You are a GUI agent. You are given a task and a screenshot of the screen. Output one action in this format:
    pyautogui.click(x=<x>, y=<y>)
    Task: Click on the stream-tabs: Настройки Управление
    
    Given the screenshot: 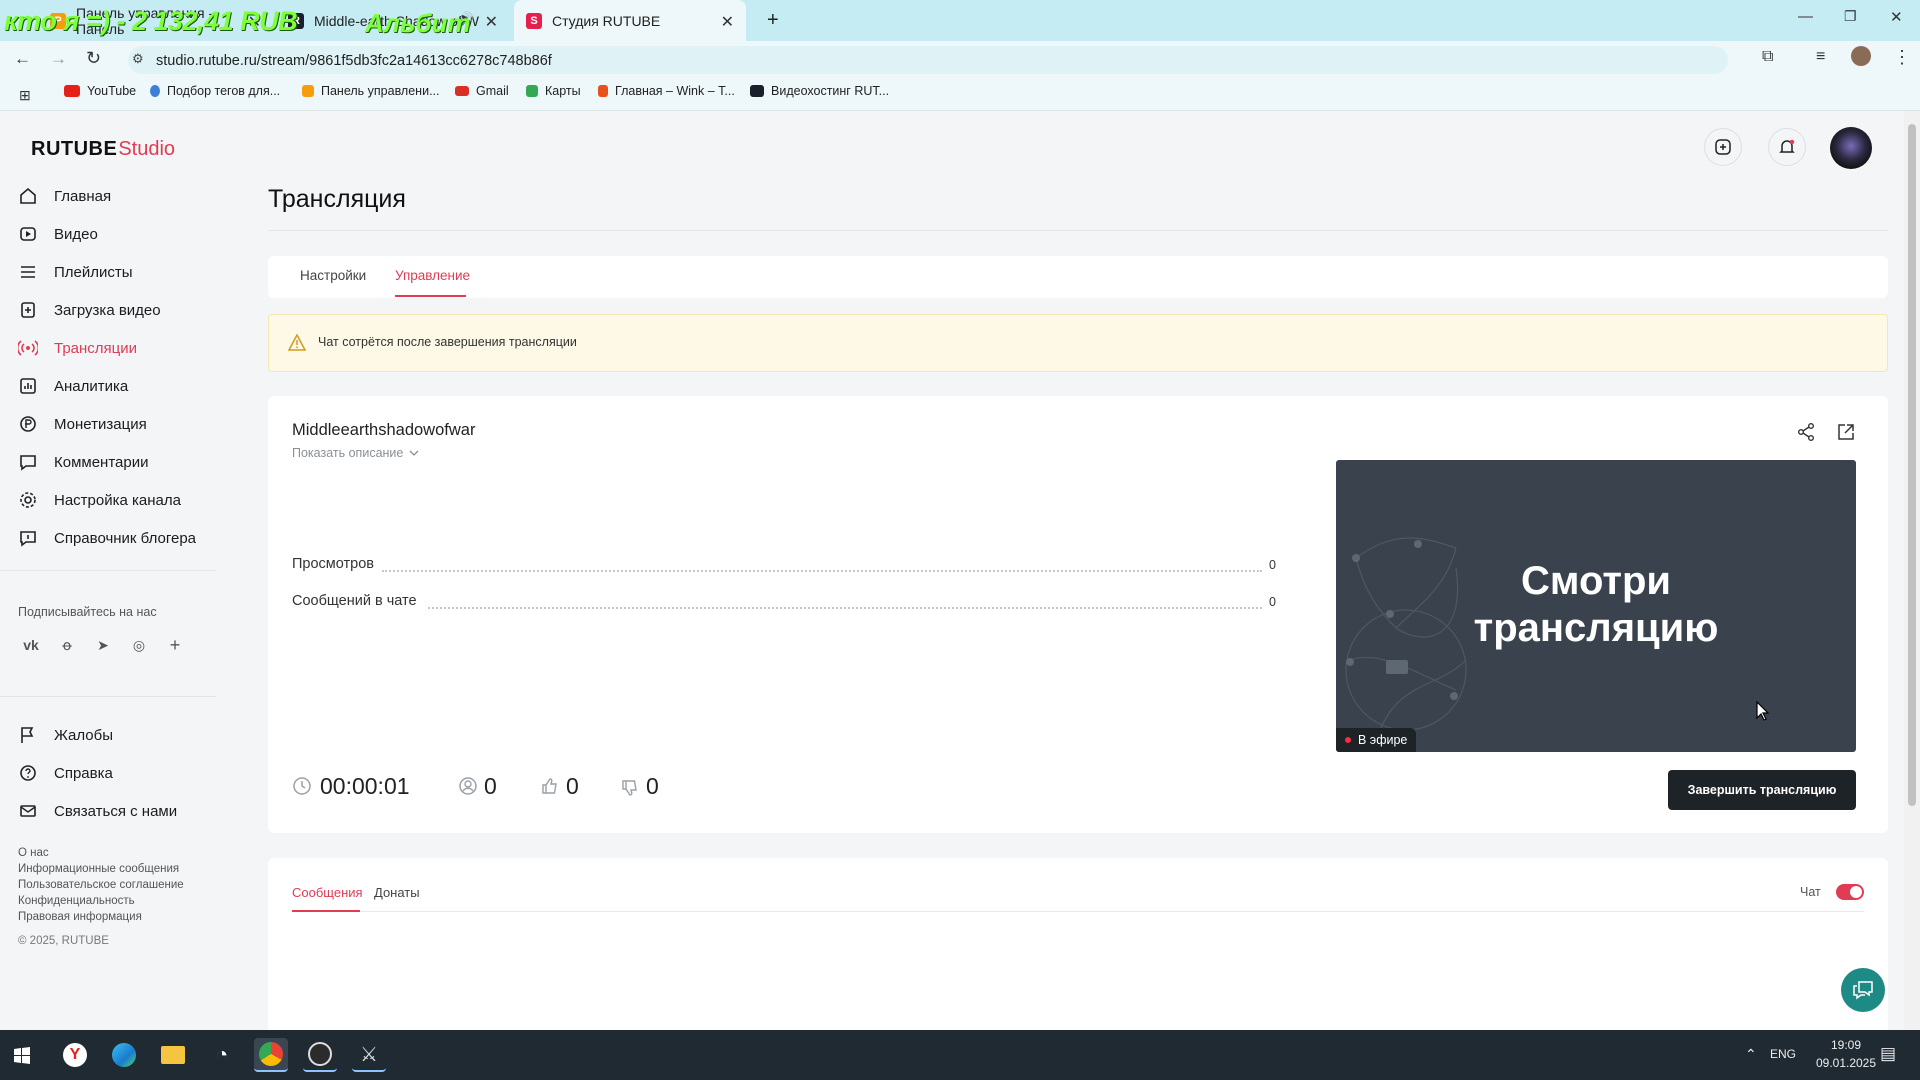 What is the action you would take?
    pyautogui.click(x=1078, y=277)
    